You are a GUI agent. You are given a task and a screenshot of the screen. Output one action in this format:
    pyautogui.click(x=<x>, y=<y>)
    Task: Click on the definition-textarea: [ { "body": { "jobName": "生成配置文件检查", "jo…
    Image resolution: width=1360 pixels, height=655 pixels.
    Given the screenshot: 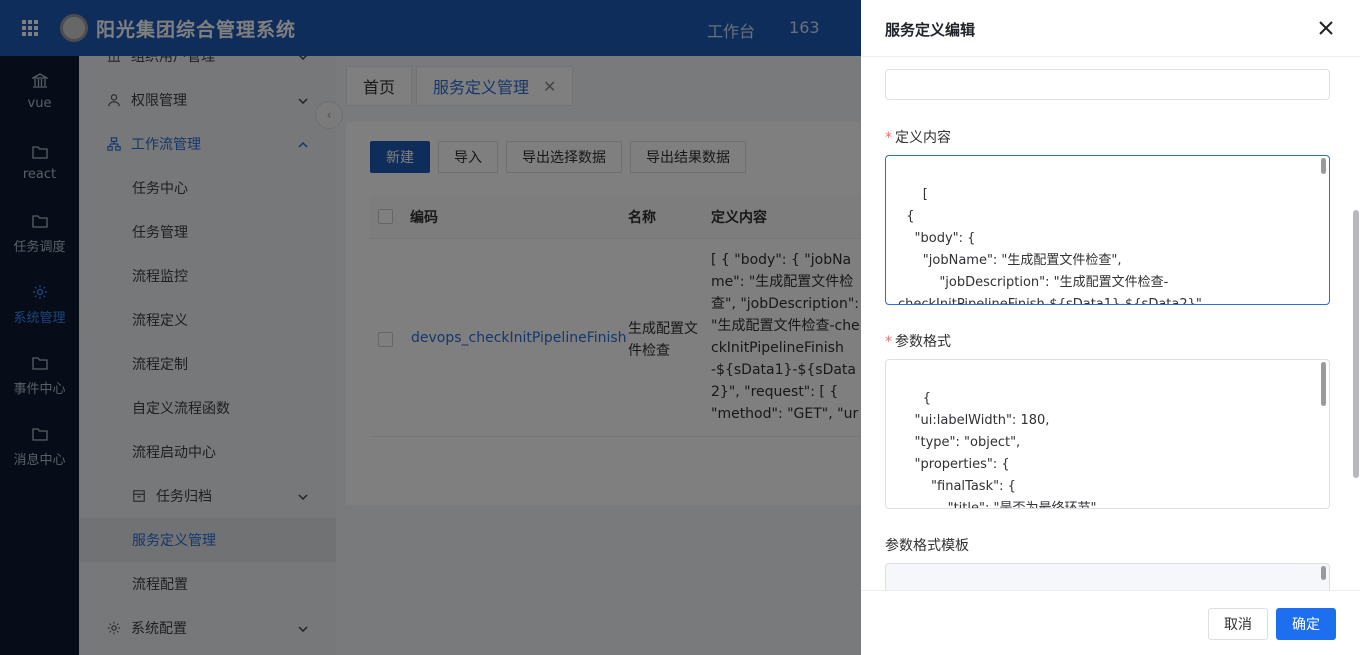 What is the action you would take?
    pyautogui.click(x=1107, y=230)
    